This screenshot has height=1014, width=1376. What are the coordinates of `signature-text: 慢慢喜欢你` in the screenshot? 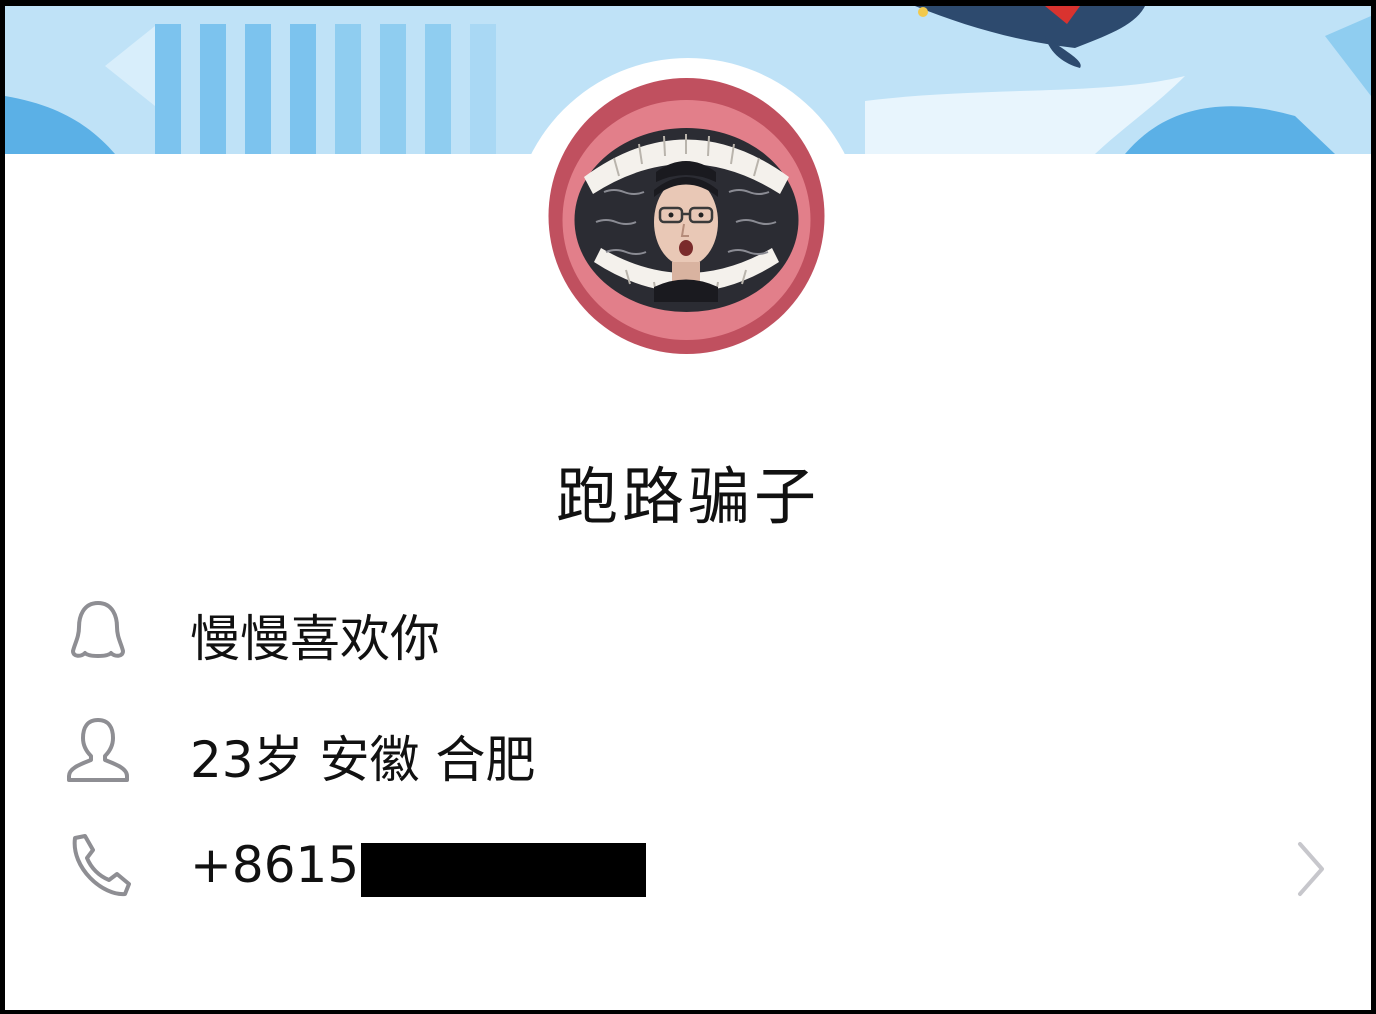 It's located at (315, 639).